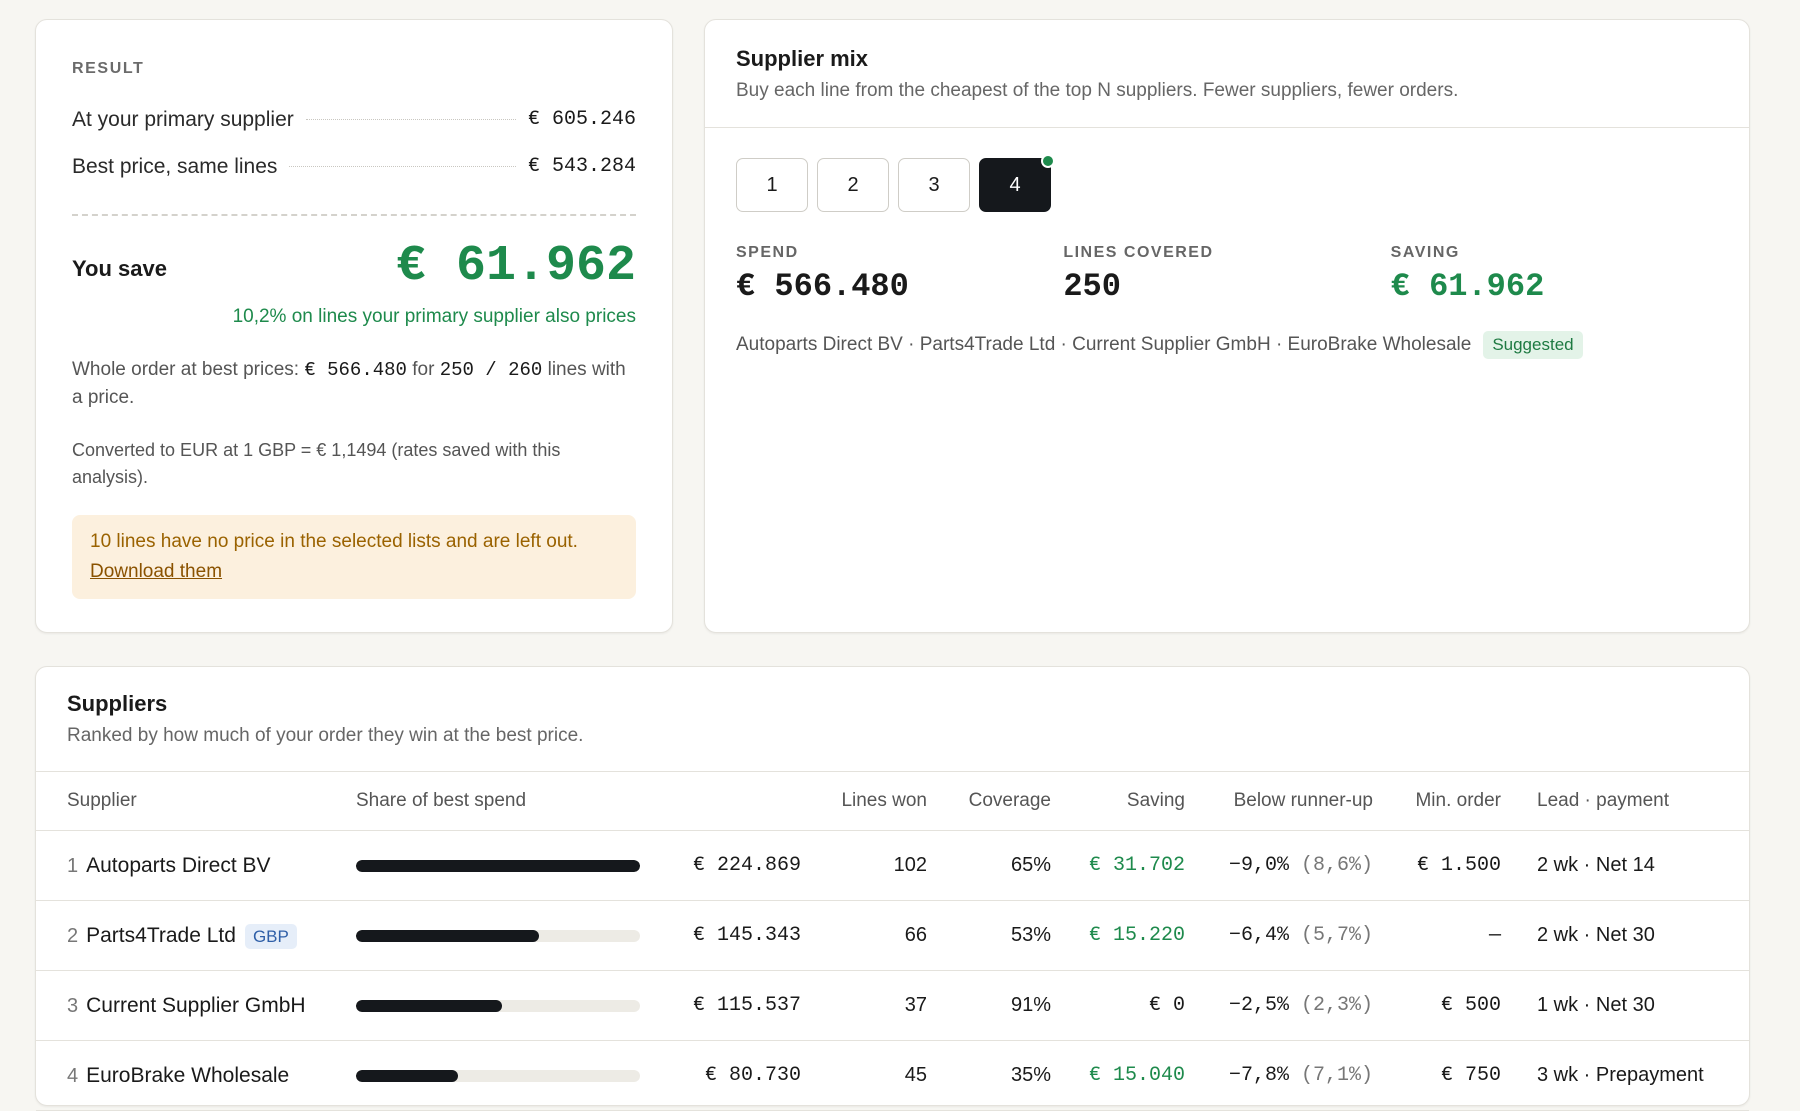  What do you see at coordinates (1336, 1075) in the screenshot?
I see `below-alt-value: (7,1%)` at bounding box center [1336, 1075].